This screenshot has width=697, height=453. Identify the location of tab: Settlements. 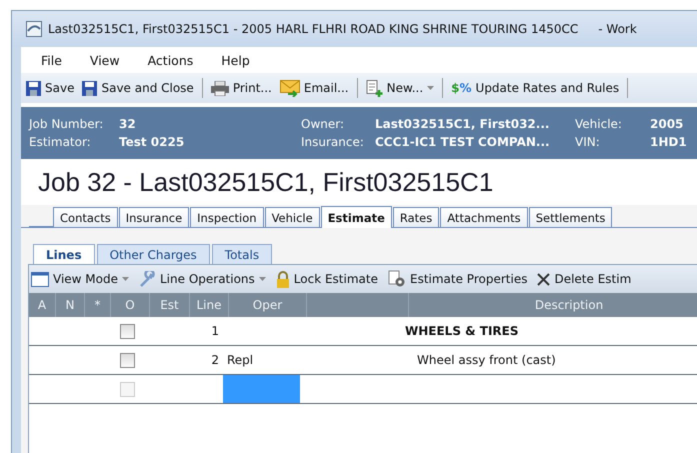
(570, 217).